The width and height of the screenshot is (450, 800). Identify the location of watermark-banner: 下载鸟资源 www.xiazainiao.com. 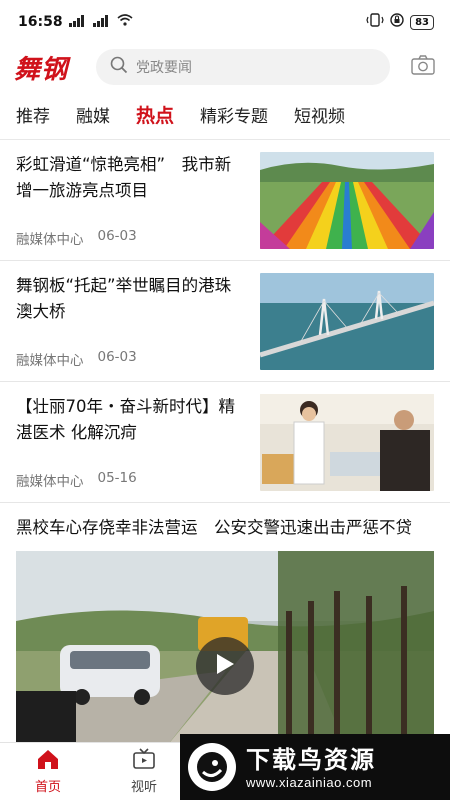
(315, 767).